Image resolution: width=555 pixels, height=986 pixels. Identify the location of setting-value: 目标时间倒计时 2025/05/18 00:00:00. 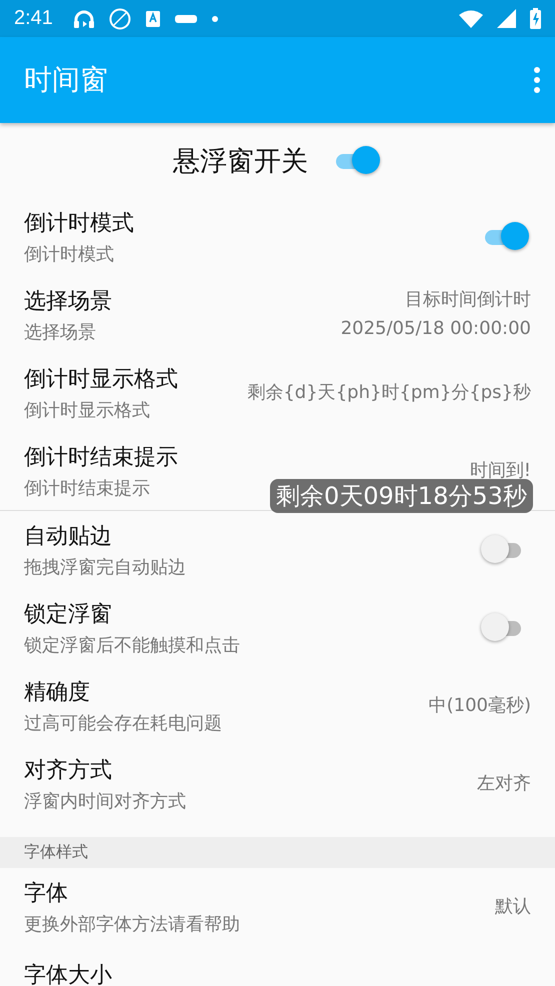
(435, 314).